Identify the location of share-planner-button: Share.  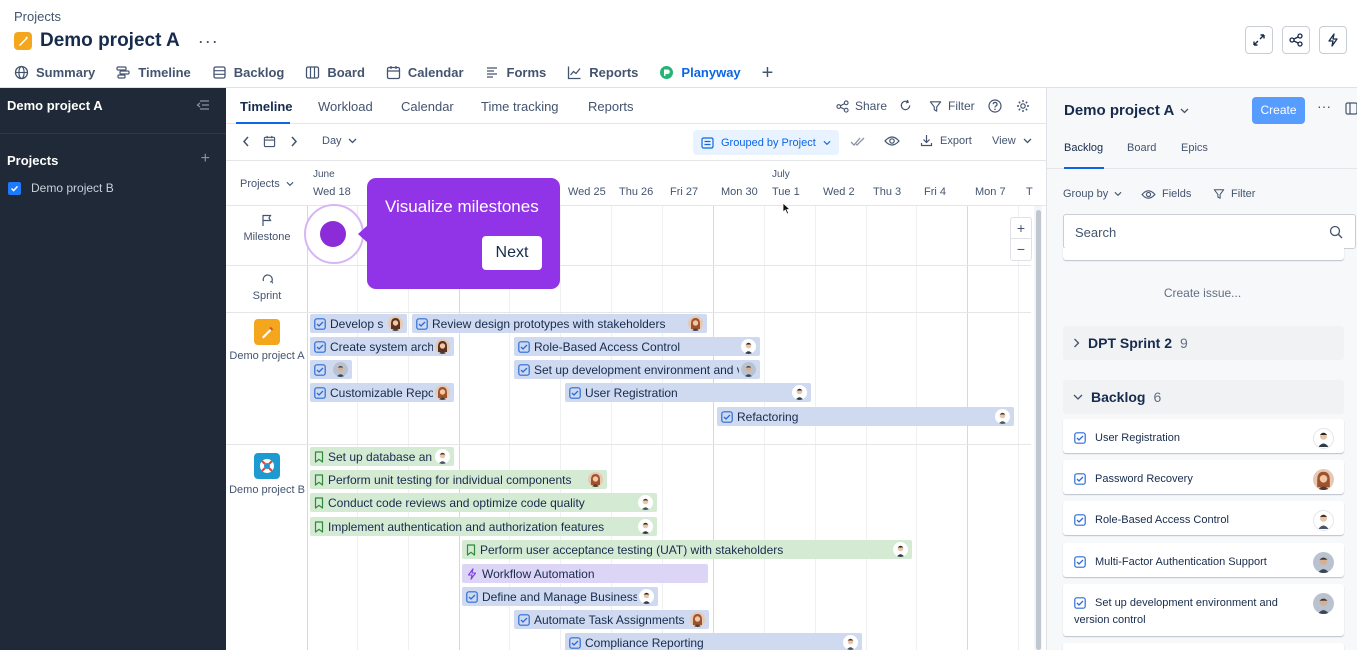
(861, 106).